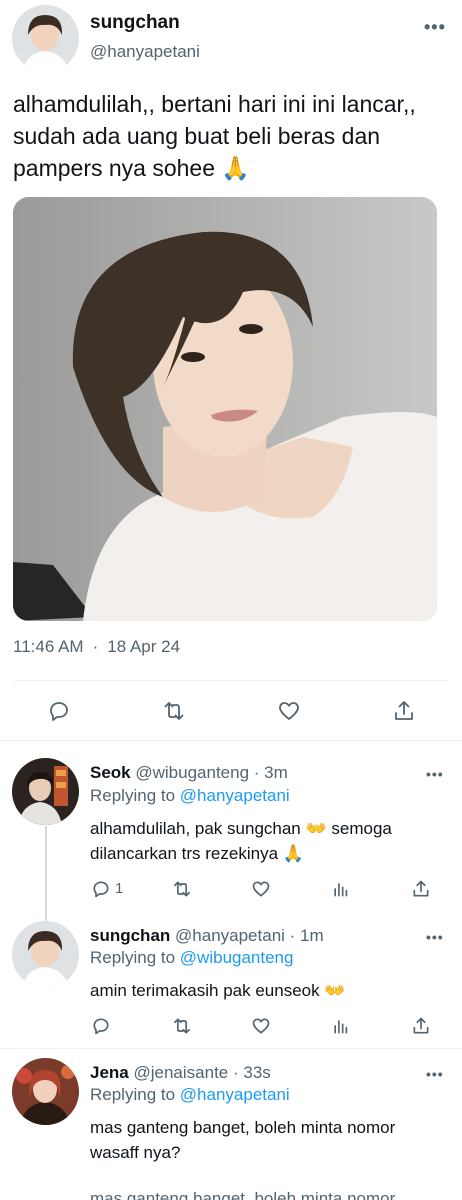  I want to click on reply-2-header: sungchan @hanyapetani · 1m, so click(207, 936).